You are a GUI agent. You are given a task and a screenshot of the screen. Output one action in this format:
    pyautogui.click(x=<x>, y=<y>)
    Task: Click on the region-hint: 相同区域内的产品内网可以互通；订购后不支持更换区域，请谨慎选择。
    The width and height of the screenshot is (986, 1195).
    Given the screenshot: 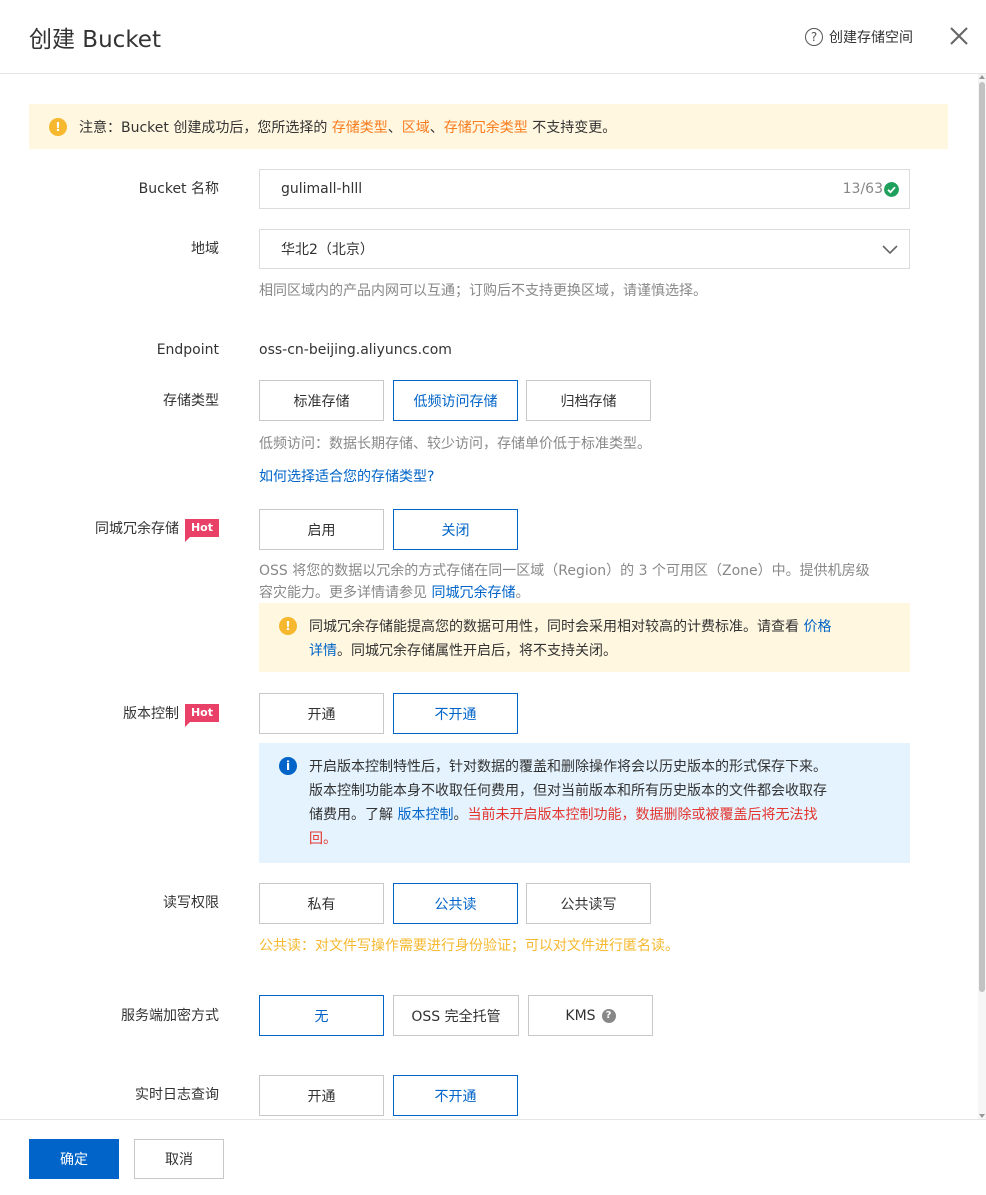 What is the action you would take?
    pyautogui.click(x=483, y=291)
    